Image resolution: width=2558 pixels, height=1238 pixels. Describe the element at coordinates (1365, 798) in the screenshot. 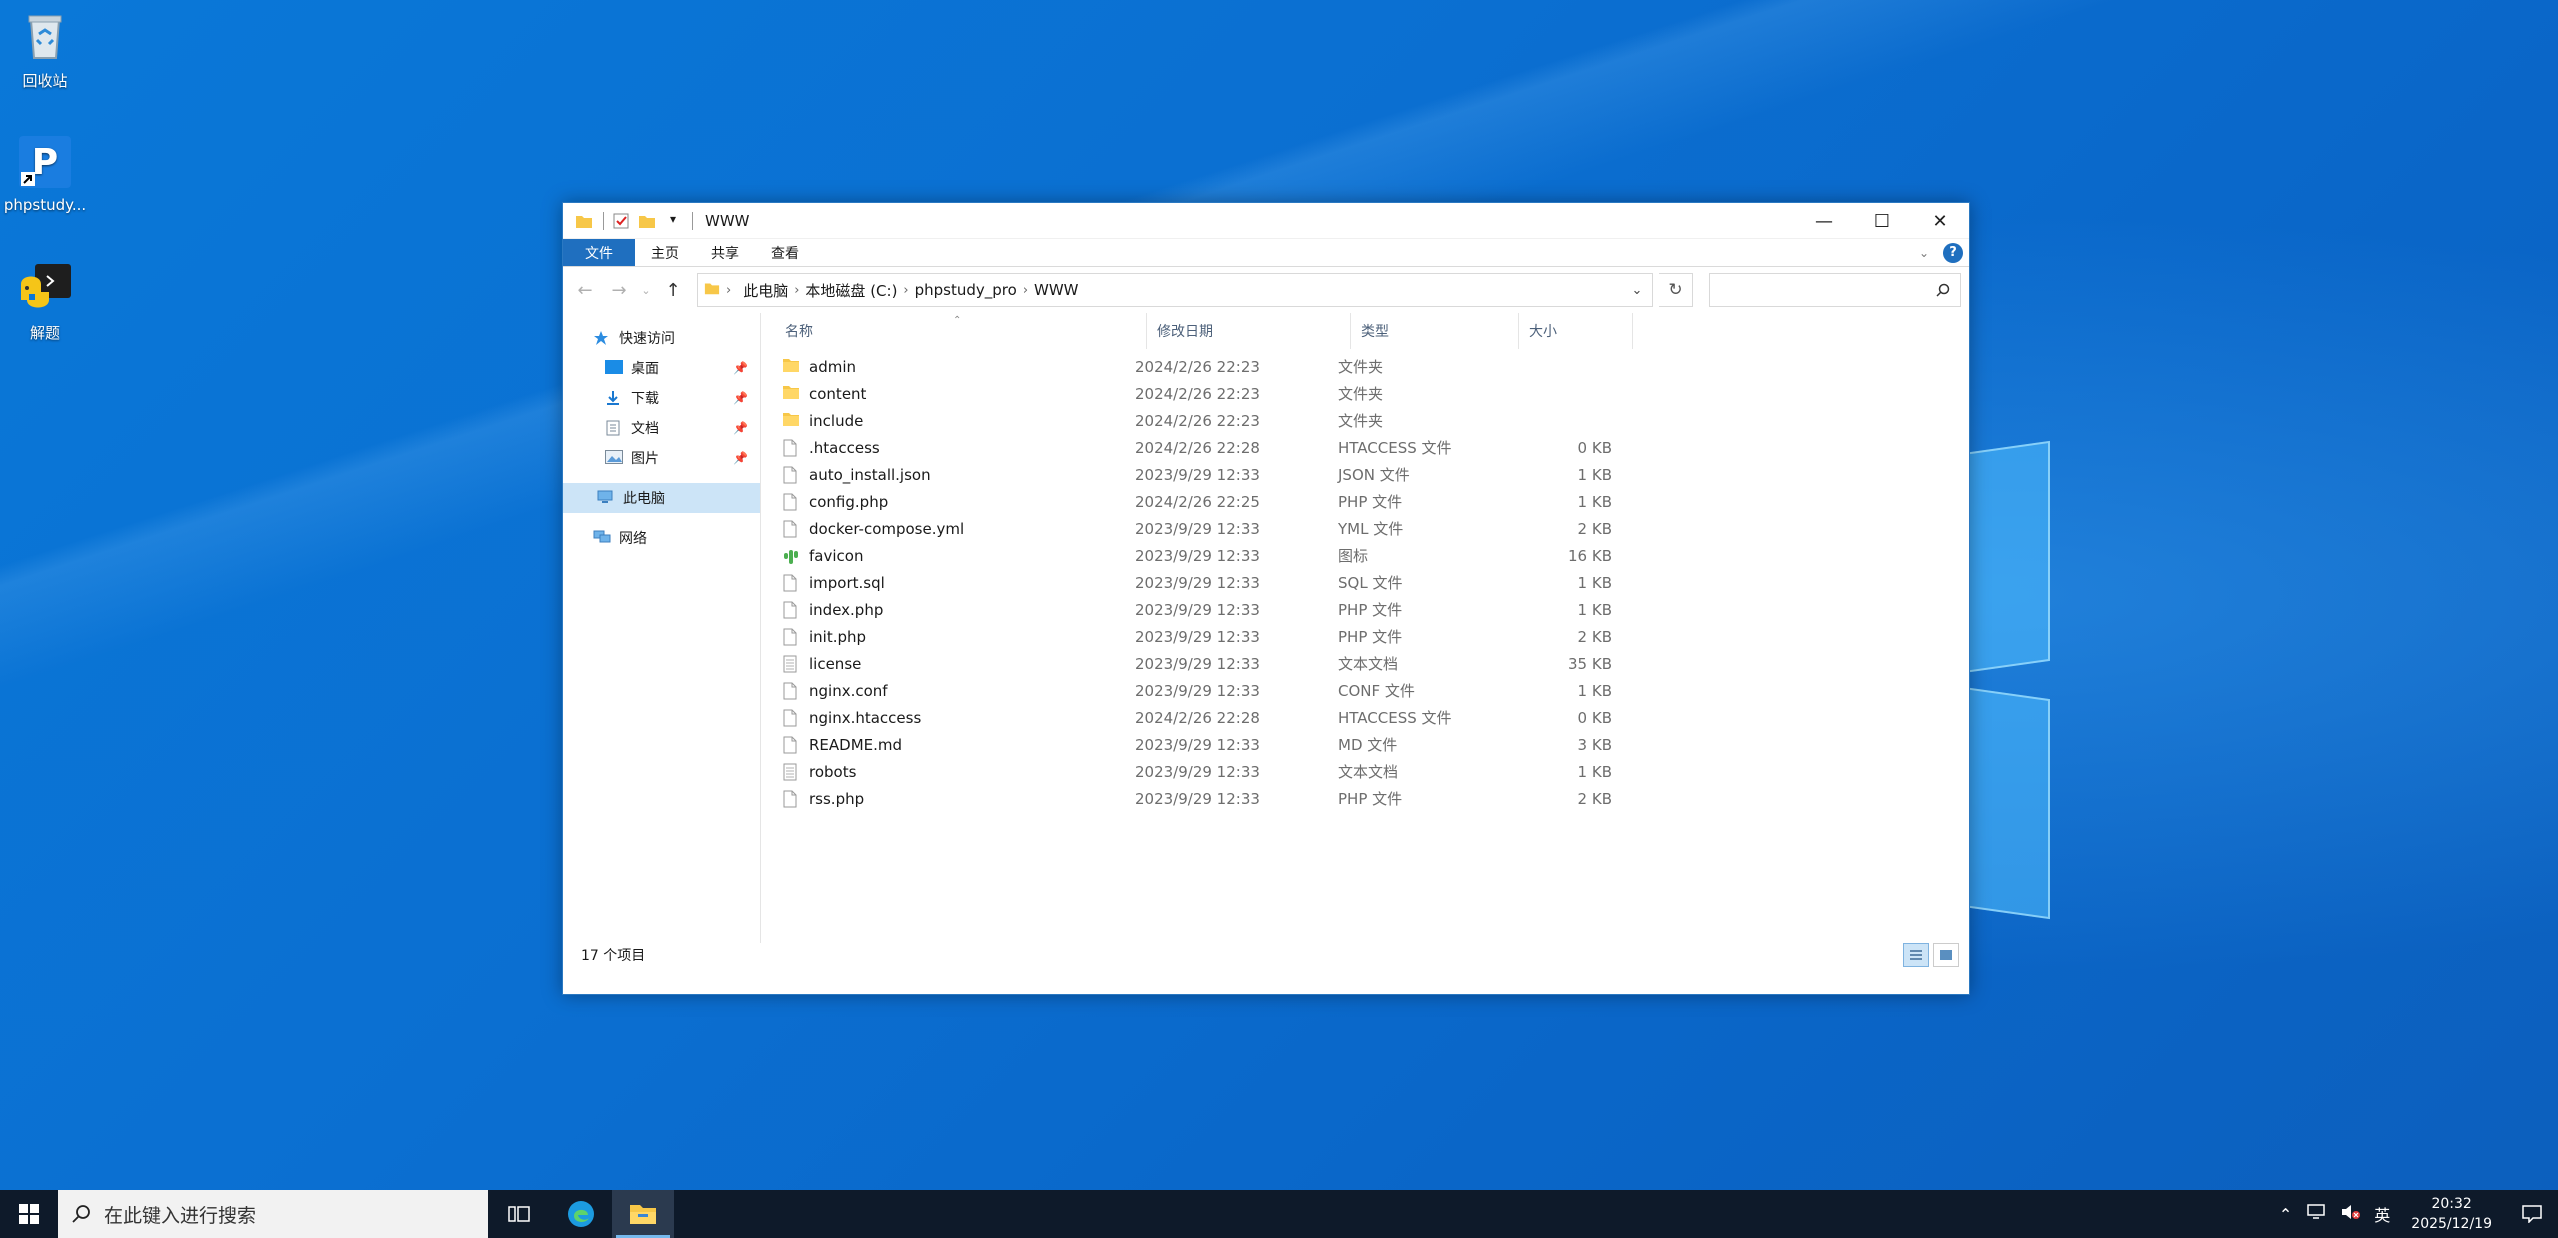

I see `file-row: rss.php 2023/9/29 12:33 PHP 文件 2 KB` at that location.